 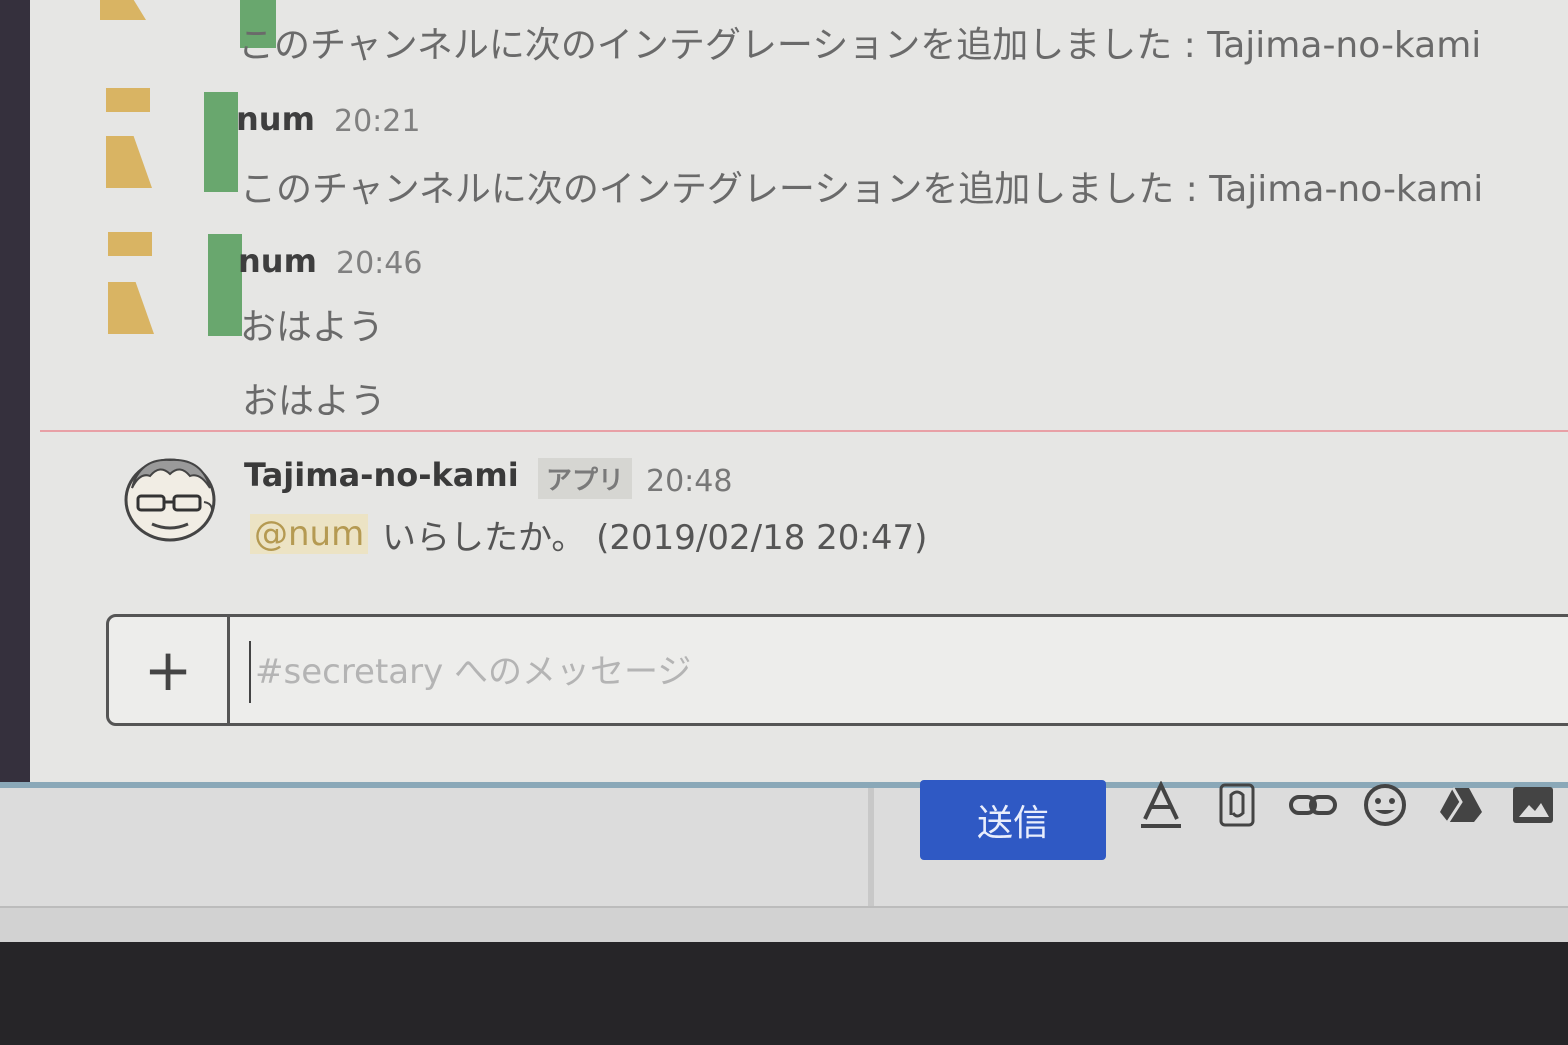 What do you see at coordinates (169, 670) in the screenshot?
I see `attach-plus-button: +` at bounding box center [169, 670].